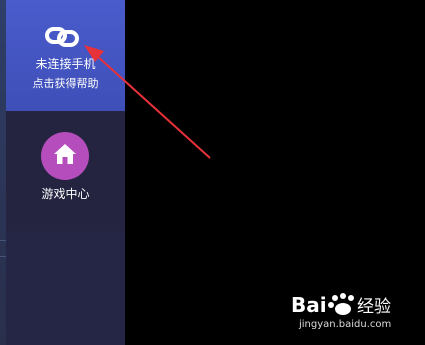  I want to click on svg-text: Bai, so click(309, 305).